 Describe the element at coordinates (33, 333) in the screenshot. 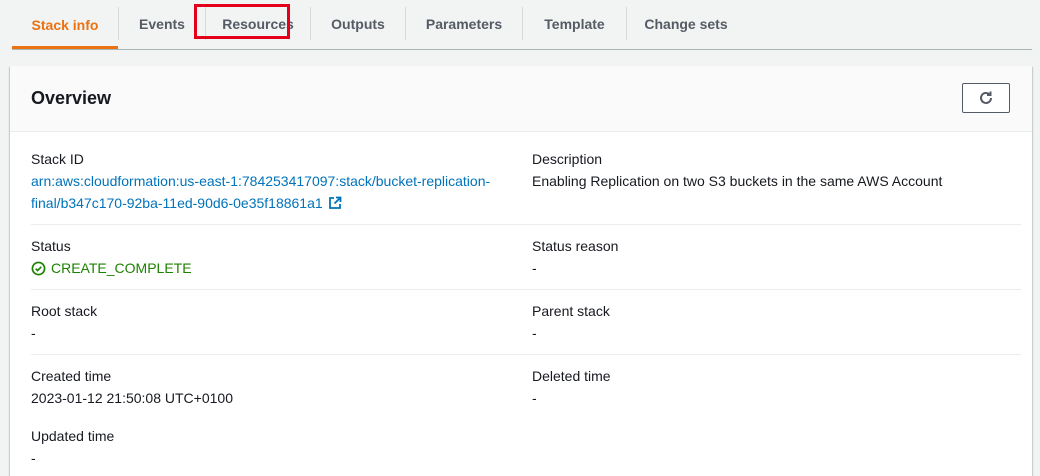

I see `root-stack-value: -` at that location.